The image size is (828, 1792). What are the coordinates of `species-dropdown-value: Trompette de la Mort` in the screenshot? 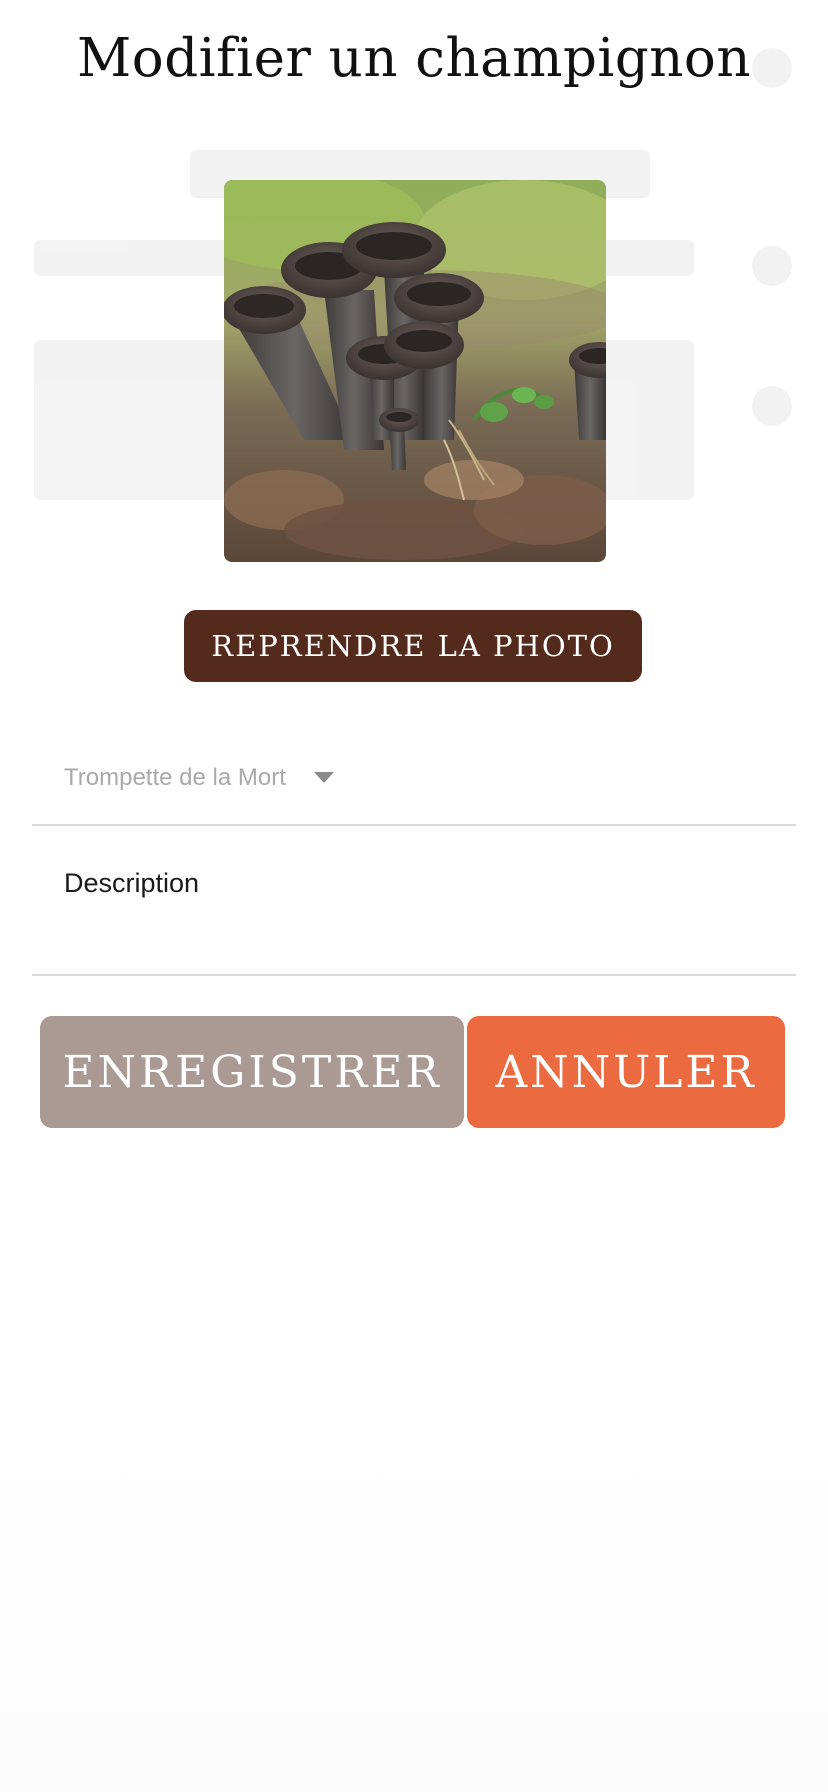 It's located at (175, 777).